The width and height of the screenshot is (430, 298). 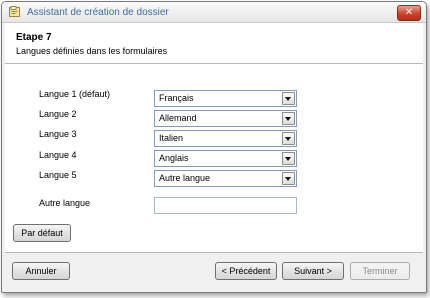 What do you see at coordinates (41, 271) in the screenshot?
I see `cancel-button: Annuler` at bounding box center [41, 271].